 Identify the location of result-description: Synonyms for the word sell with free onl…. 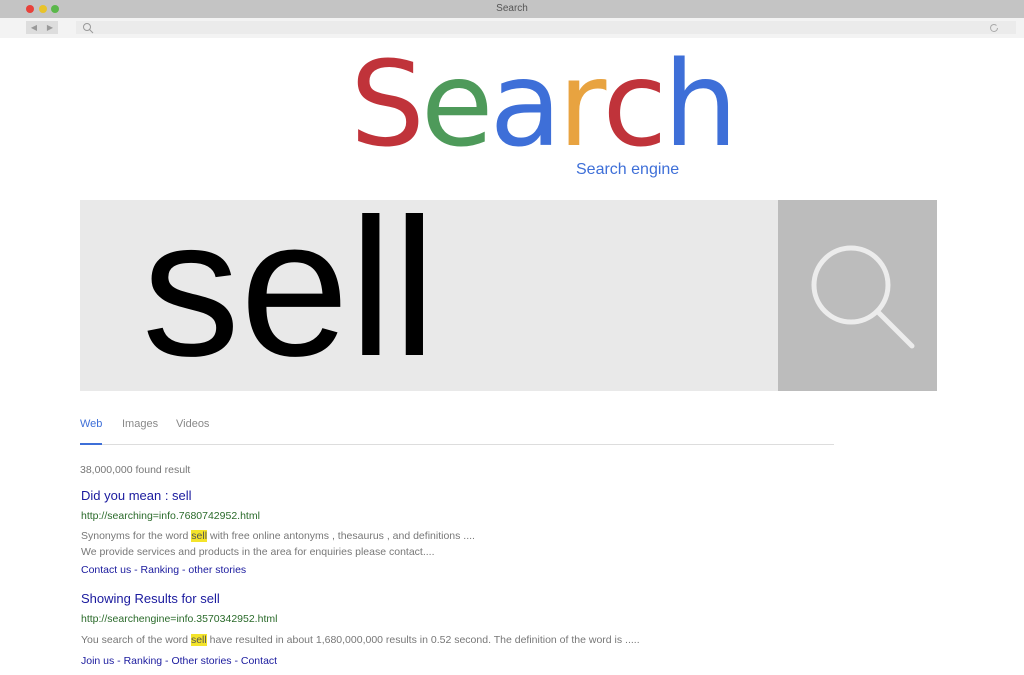
(278, 536).